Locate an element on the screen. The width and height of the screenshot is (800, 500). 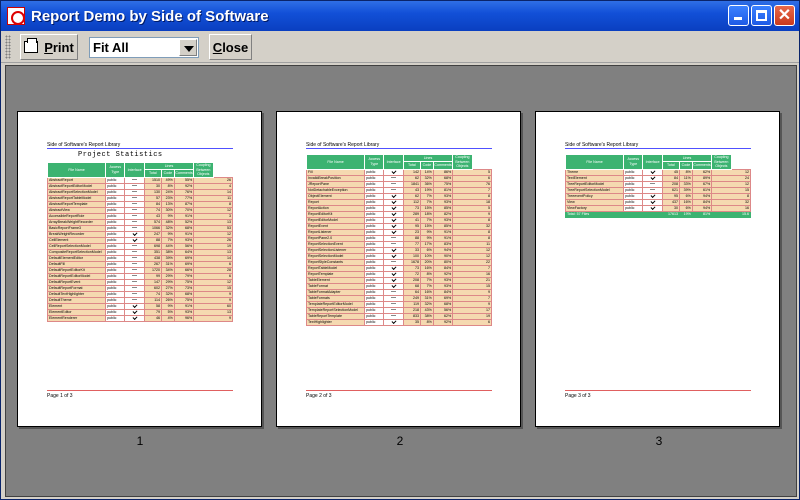
table-row: TextHighlighter public 35 8% 92% 6 is located at coordinates (398, 322).